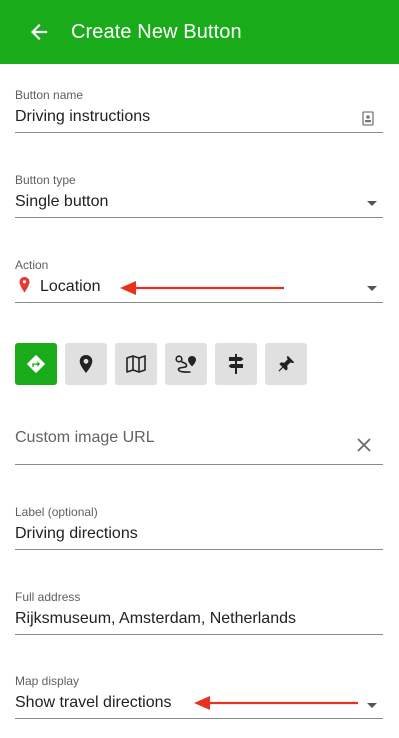  I want to click on action-value: Location, so click(70, 286).